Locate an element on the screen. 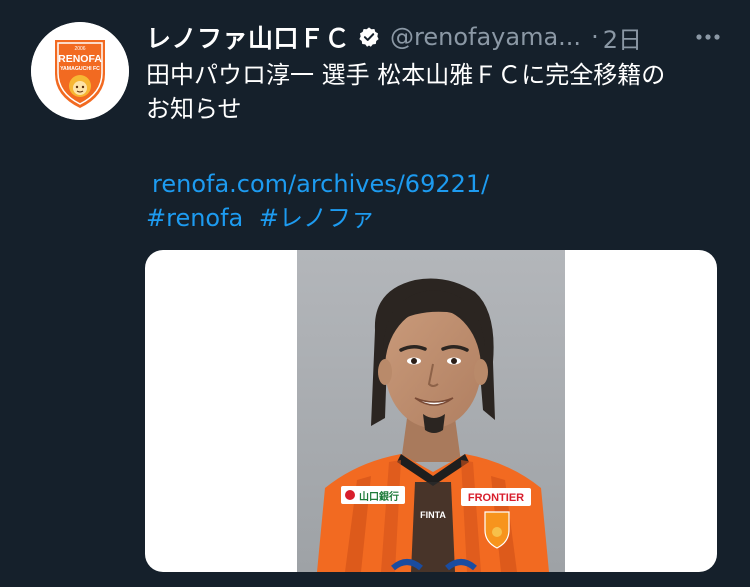 The image size is (750, 587). display-name: レノファ山口ＦＣ is located at coordinates (248, 37).